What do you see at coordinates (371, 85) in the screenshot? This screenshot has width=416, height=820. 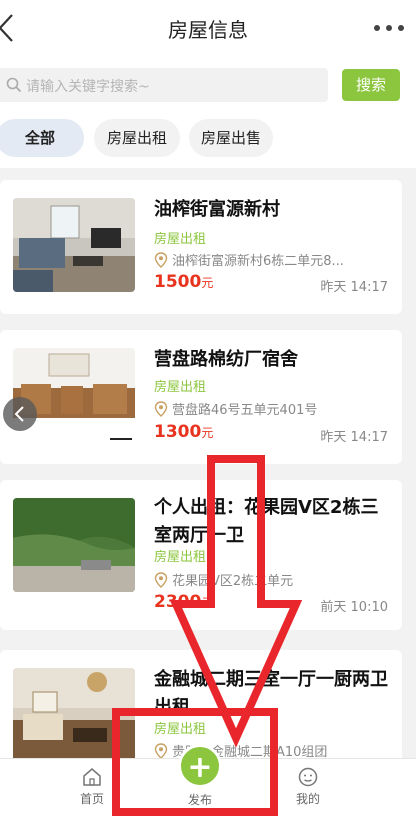 I see `search-button: 搜索` at bounding box center [371, 85].